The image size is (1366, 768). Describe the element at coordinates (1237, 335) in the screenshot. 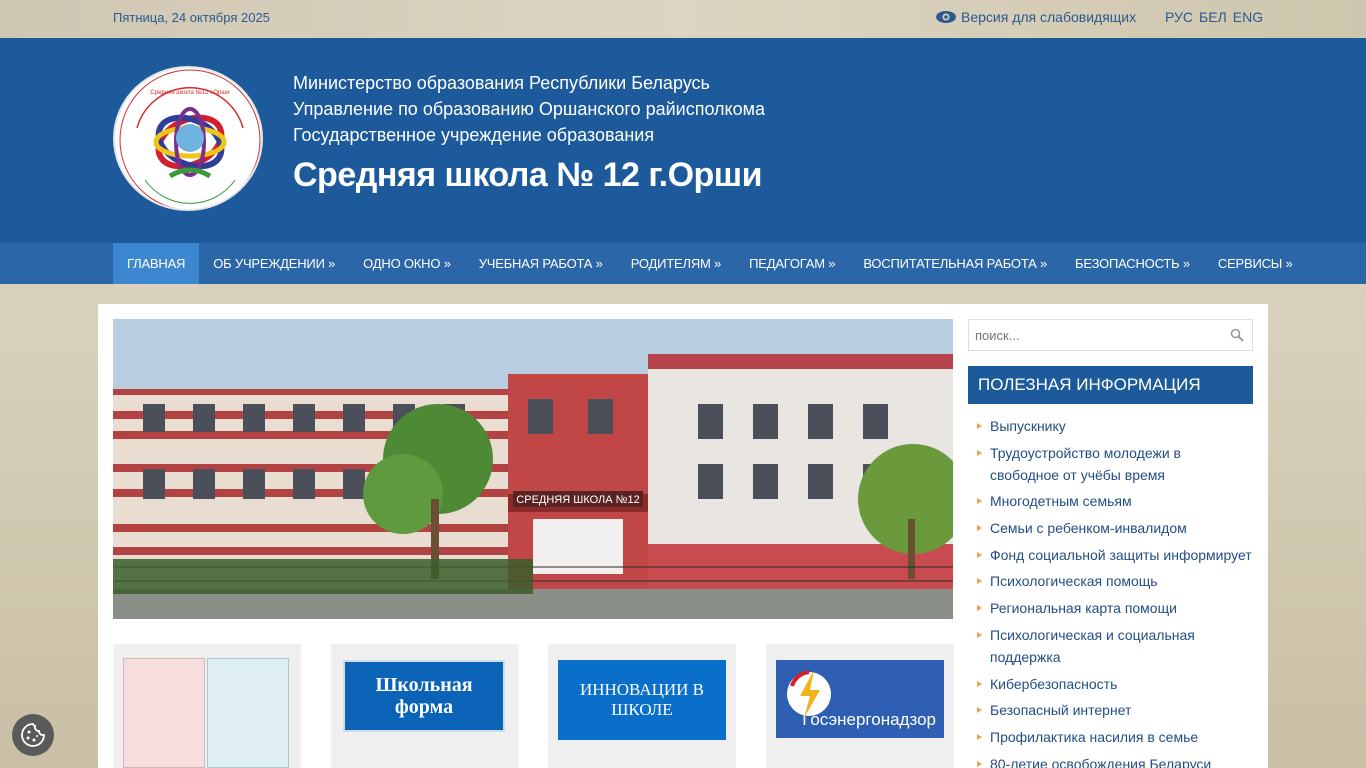

I see `search-icon` at that location.